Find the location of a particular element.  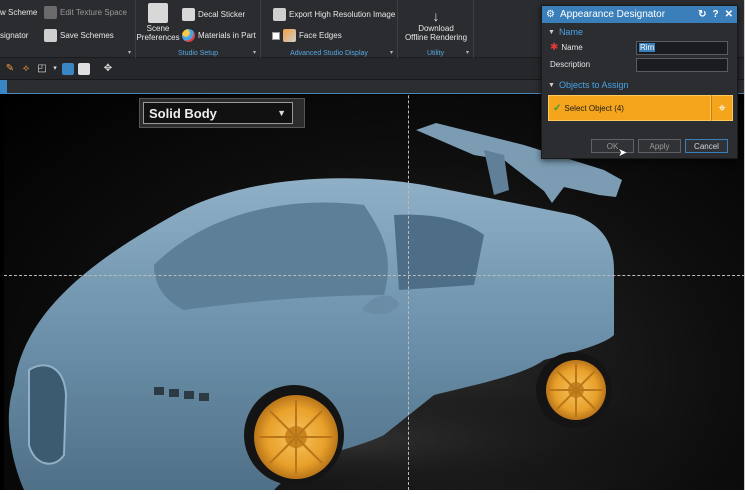

new-scheme-button: w Scheme is located at coordinates (18, 12).